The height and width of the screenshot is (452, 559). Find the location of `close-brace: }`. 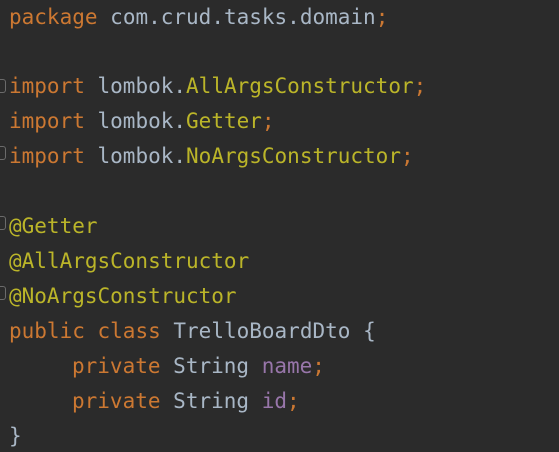

close-brace: } is located at coordinates (15, 436).